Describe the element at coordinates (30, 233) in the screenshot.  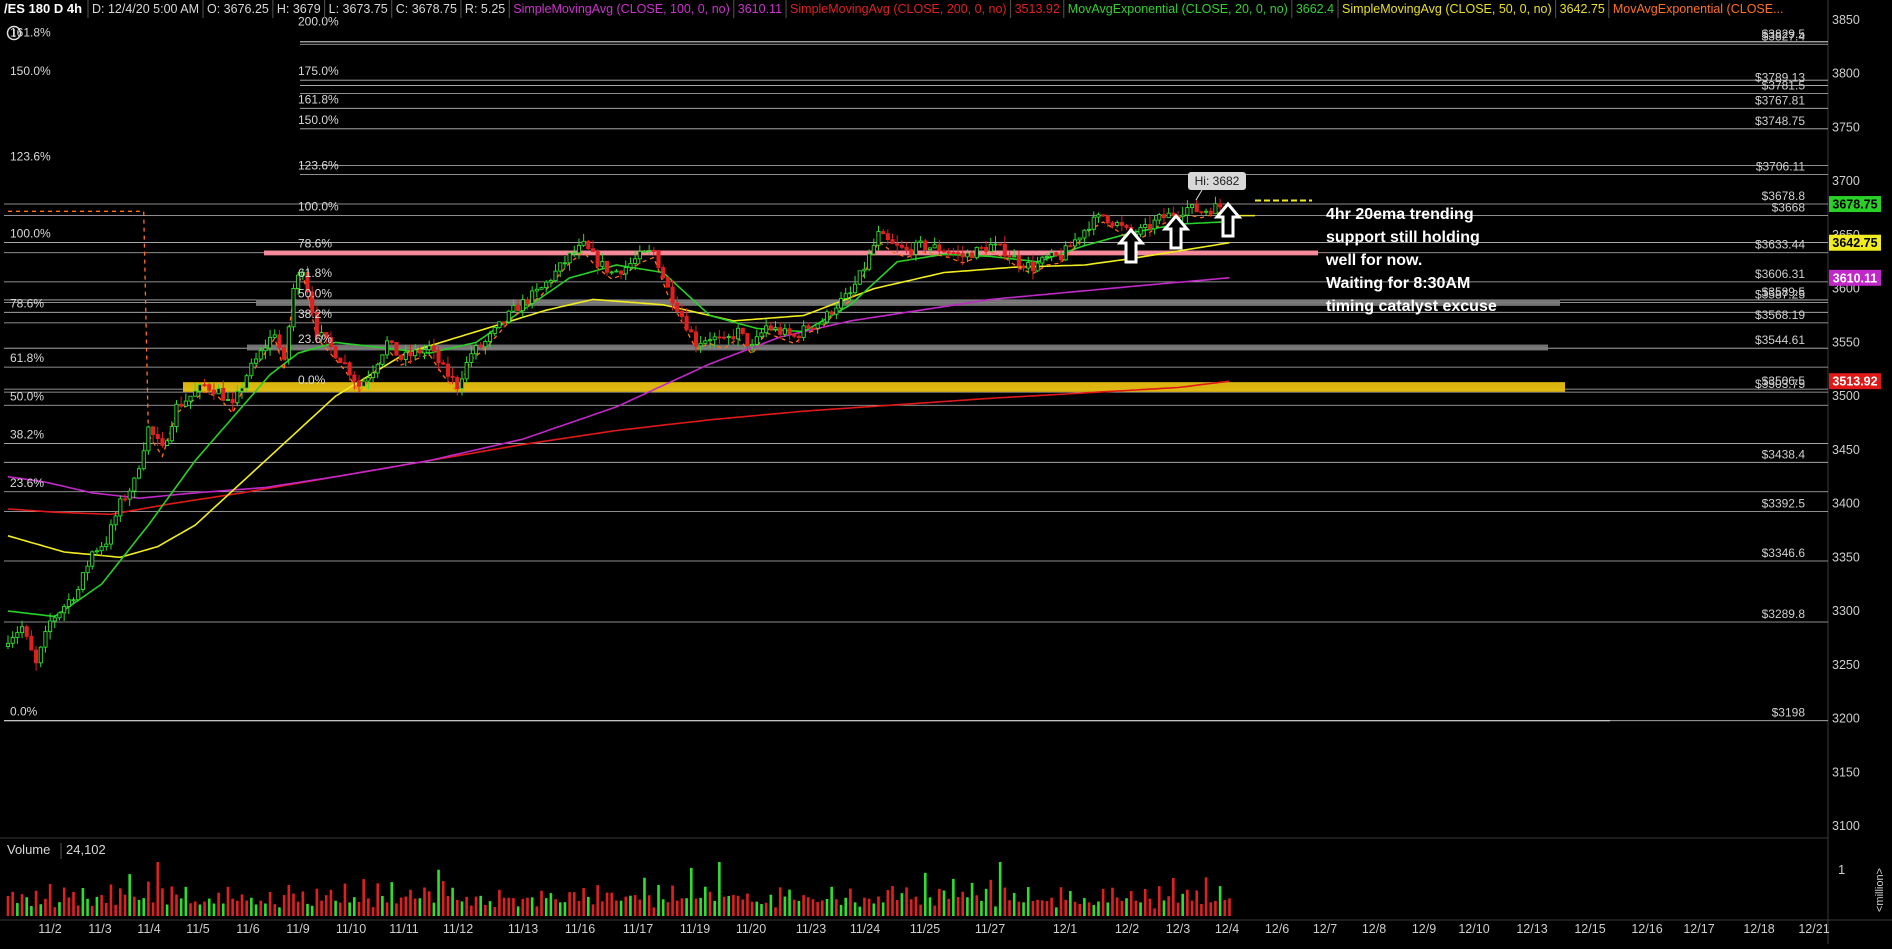
I see `fib-left-label: 100.0%` at that location.